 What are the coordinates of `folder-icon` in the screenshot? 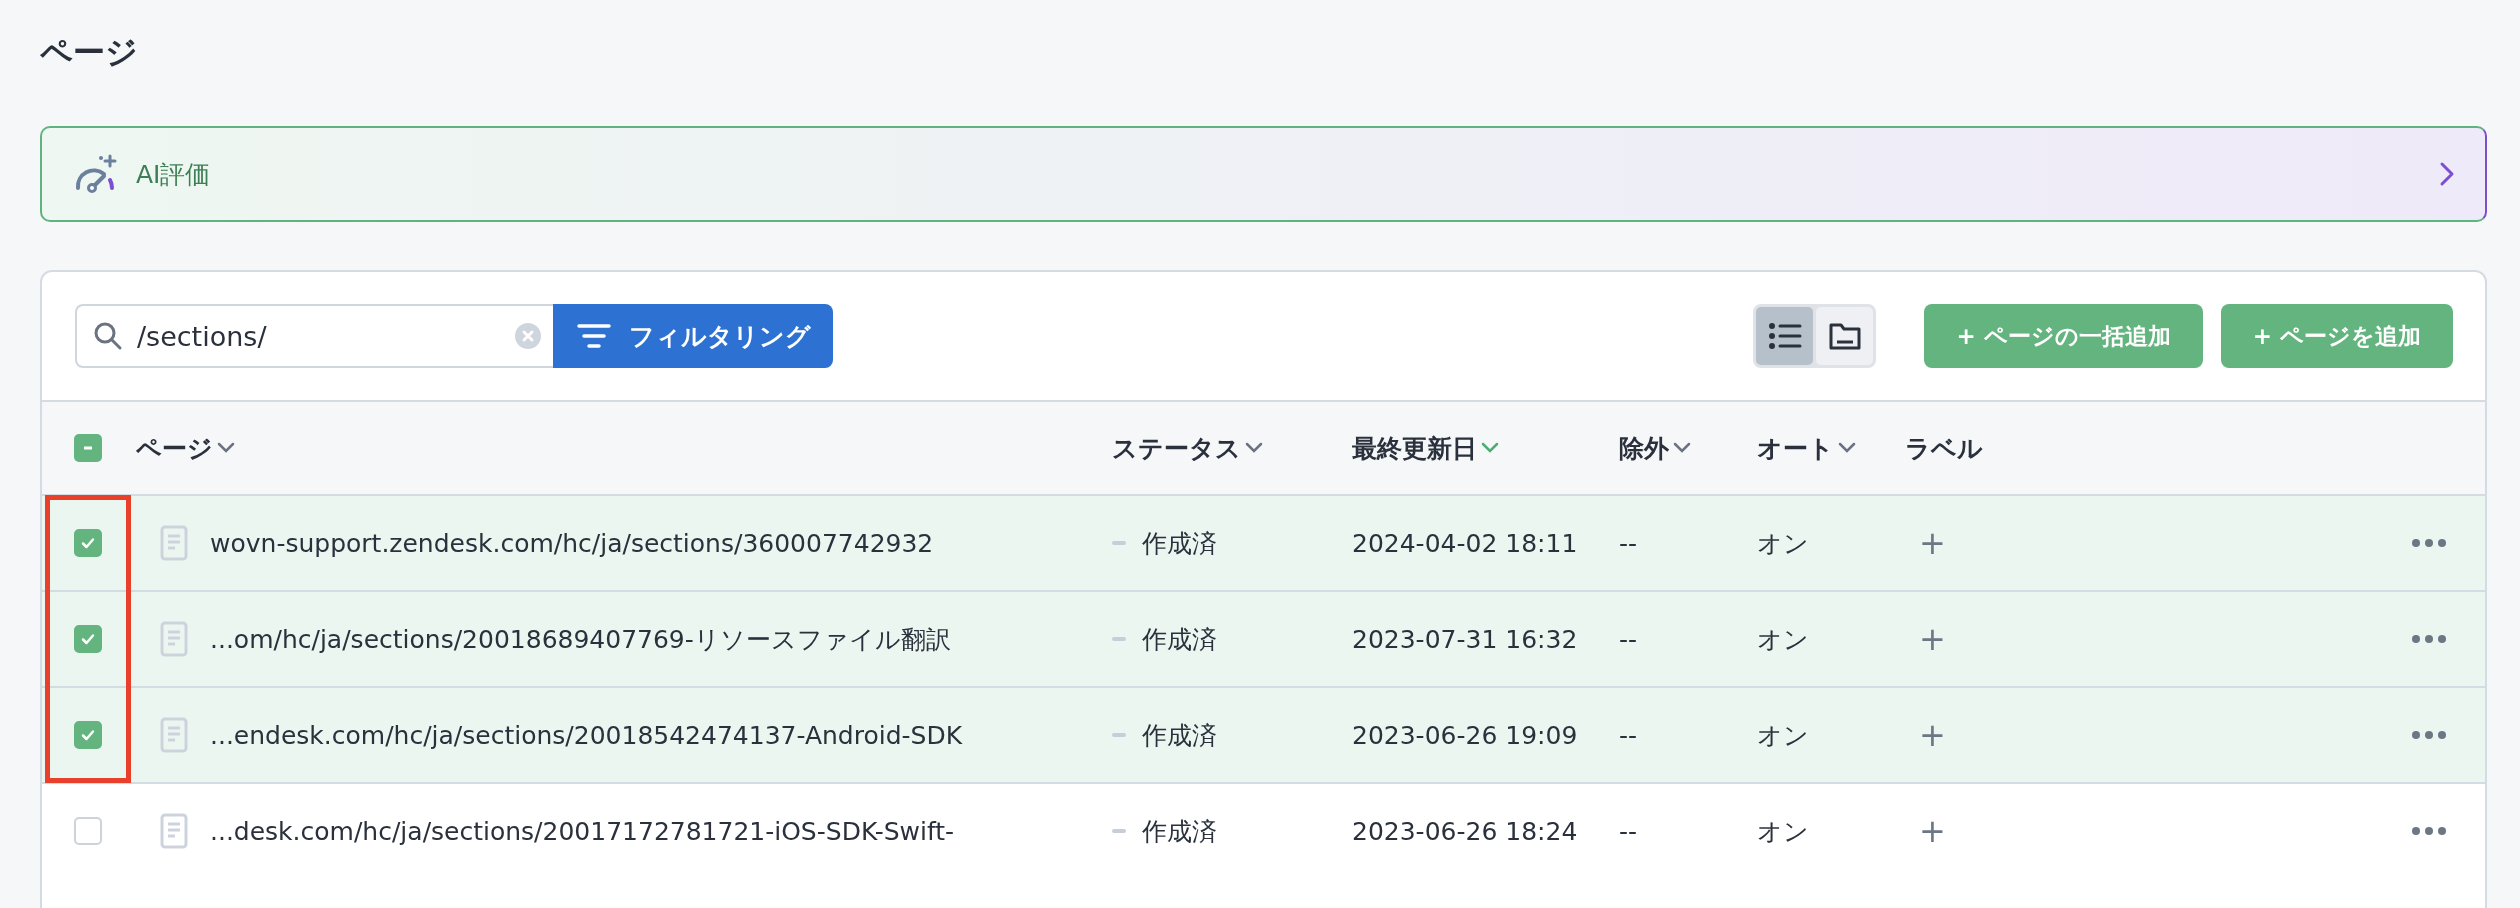 It's located at (1844, 336).